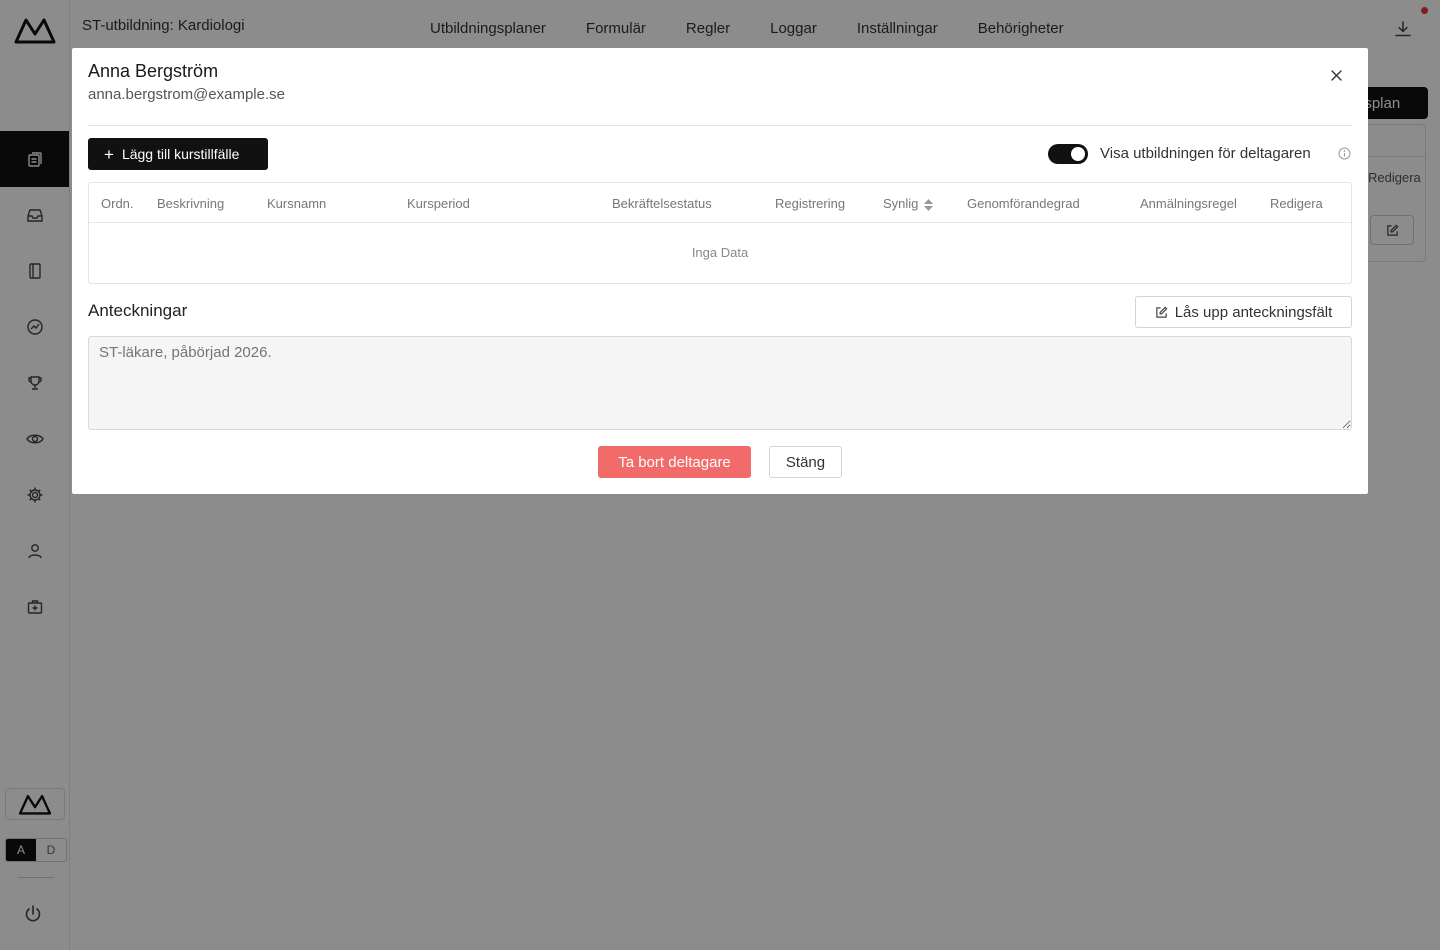  I want to click on add-course-session-button: + Lägg till kurstillfälle, so click(178, 154).